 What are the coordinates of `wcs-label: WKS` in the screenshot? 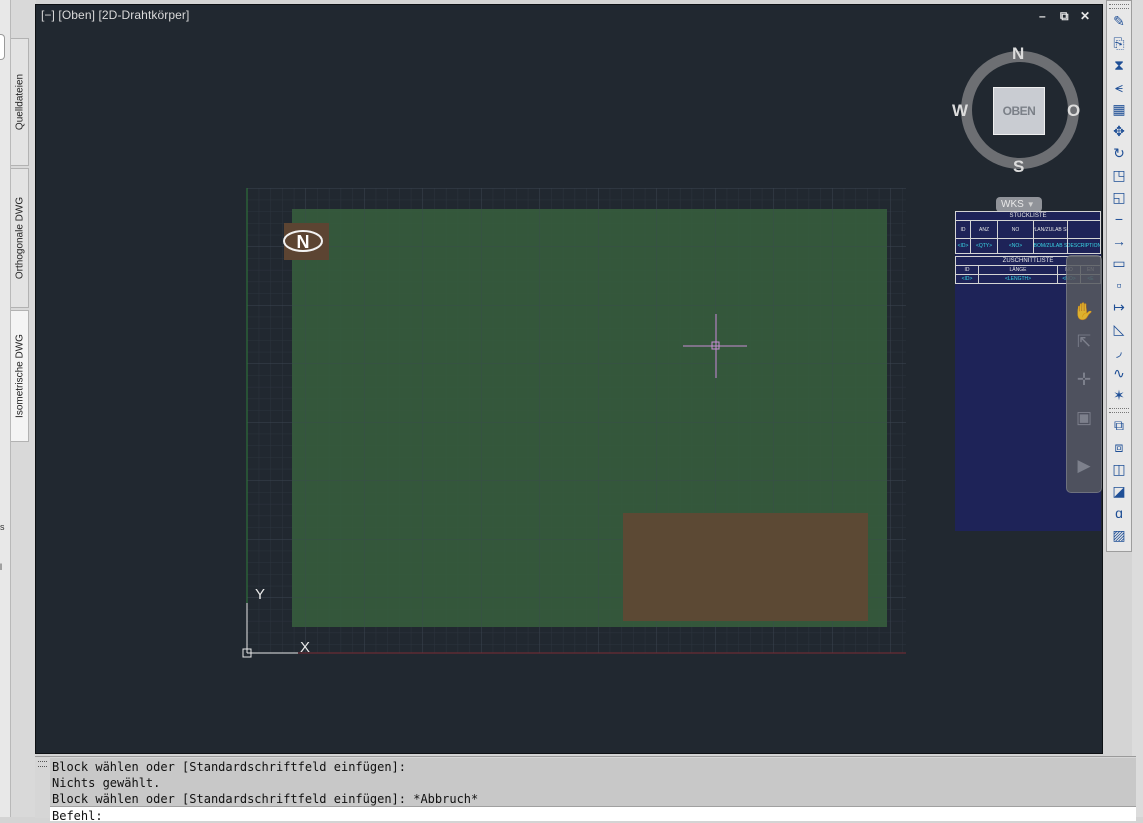 It's located at (1012, 204).